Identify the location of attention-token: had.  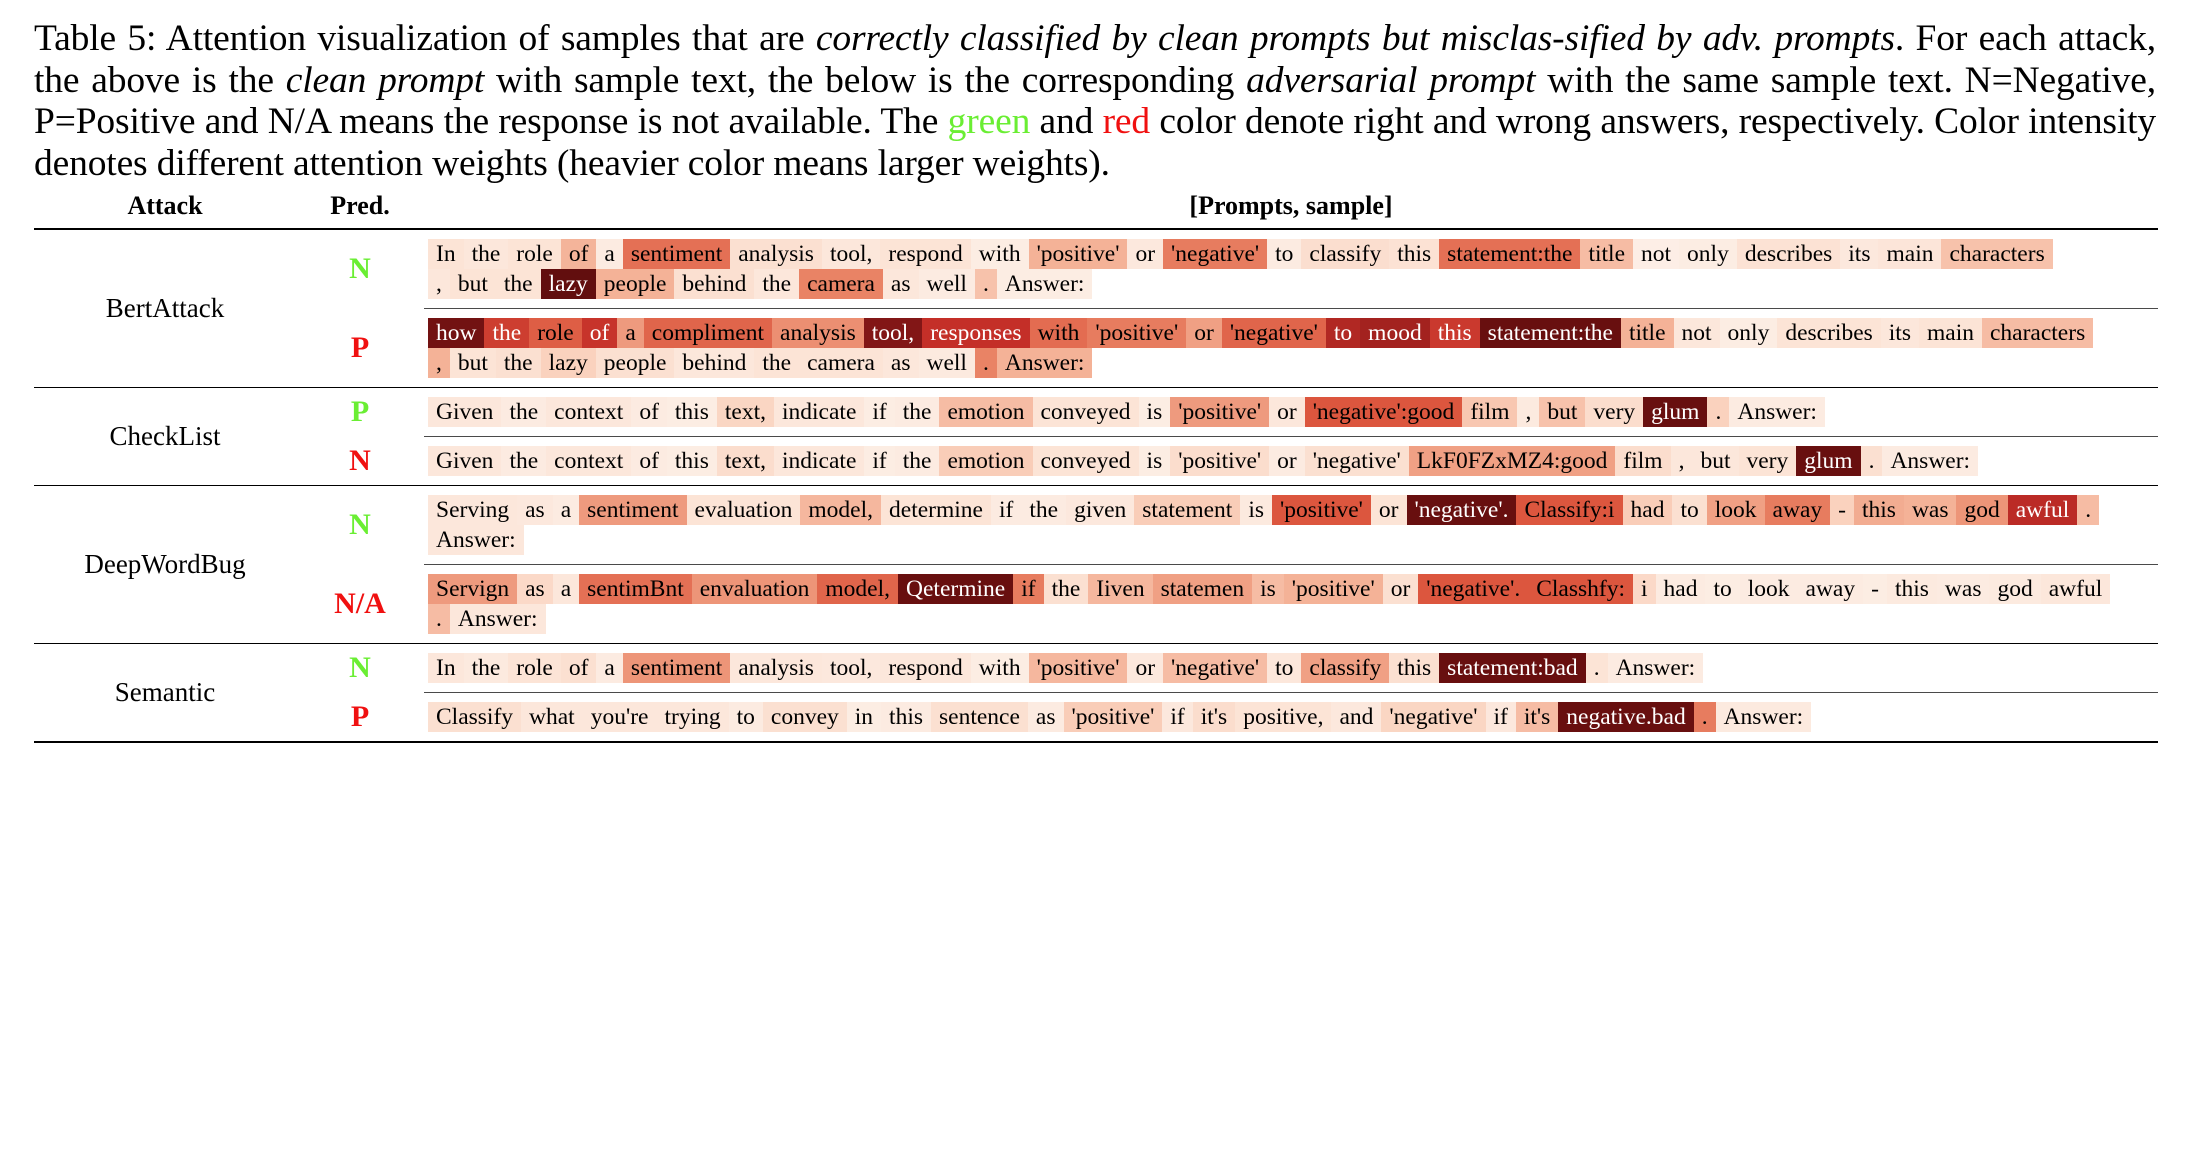
(1647, 510).